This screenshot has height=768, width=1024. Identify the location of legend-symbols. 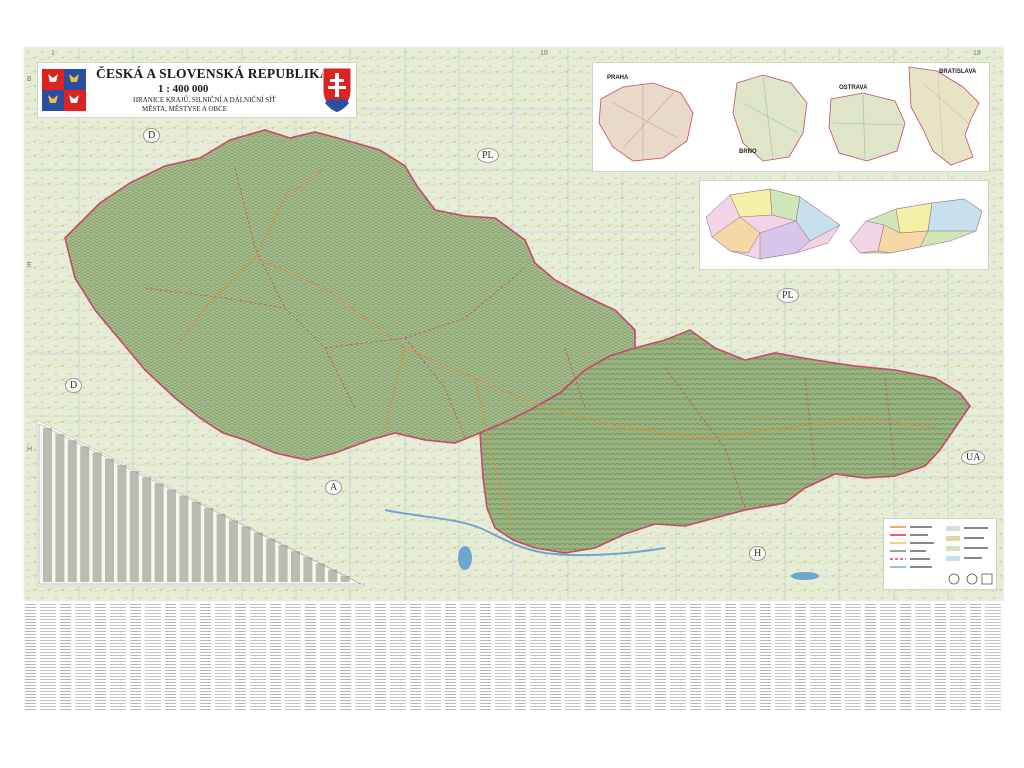
(941, 555).